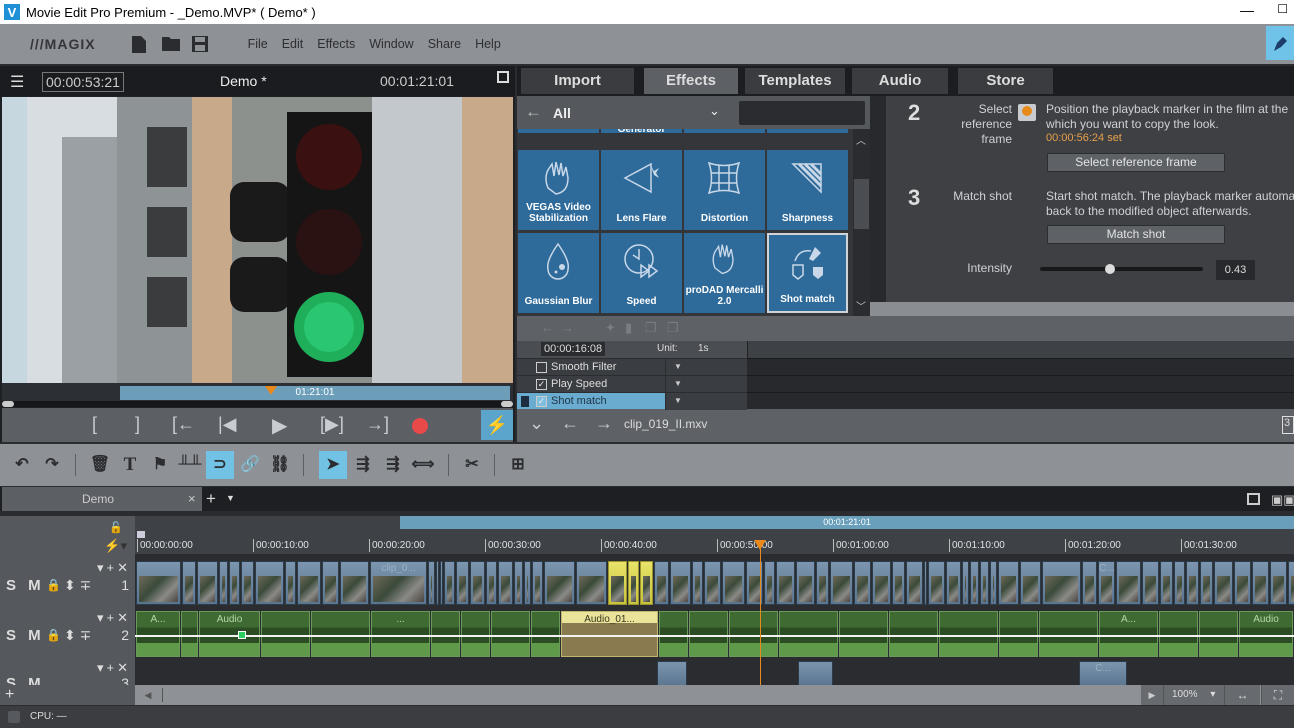  Describe the element at coordinates (229, 634) in the screenshot. I see `audio-clip: Audio` at that location.